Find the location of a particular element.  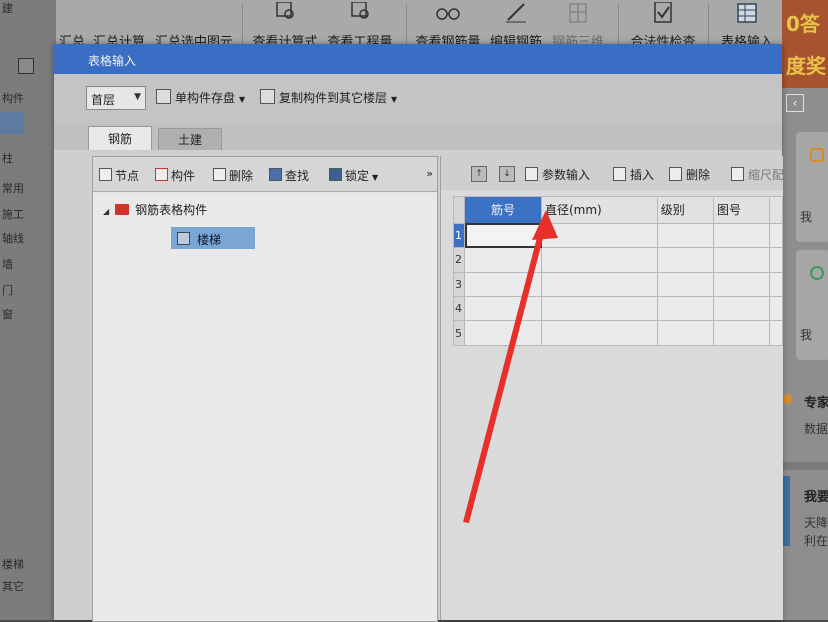

component-node-icon is located at coordinates (183, 238).